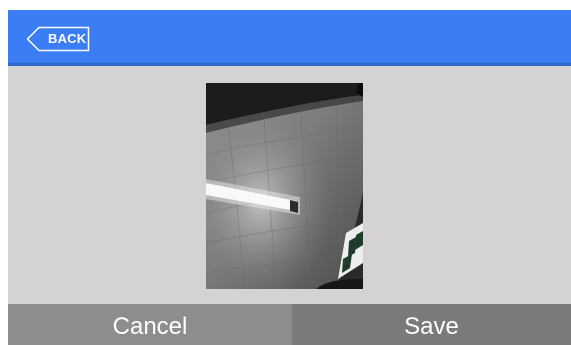 The height and width of the screenshot is (345, 571). What do you see at coordinates (150, 324) in the screenshot?
I see `cancel-button: Cancel` at bounding box center [150, 324].